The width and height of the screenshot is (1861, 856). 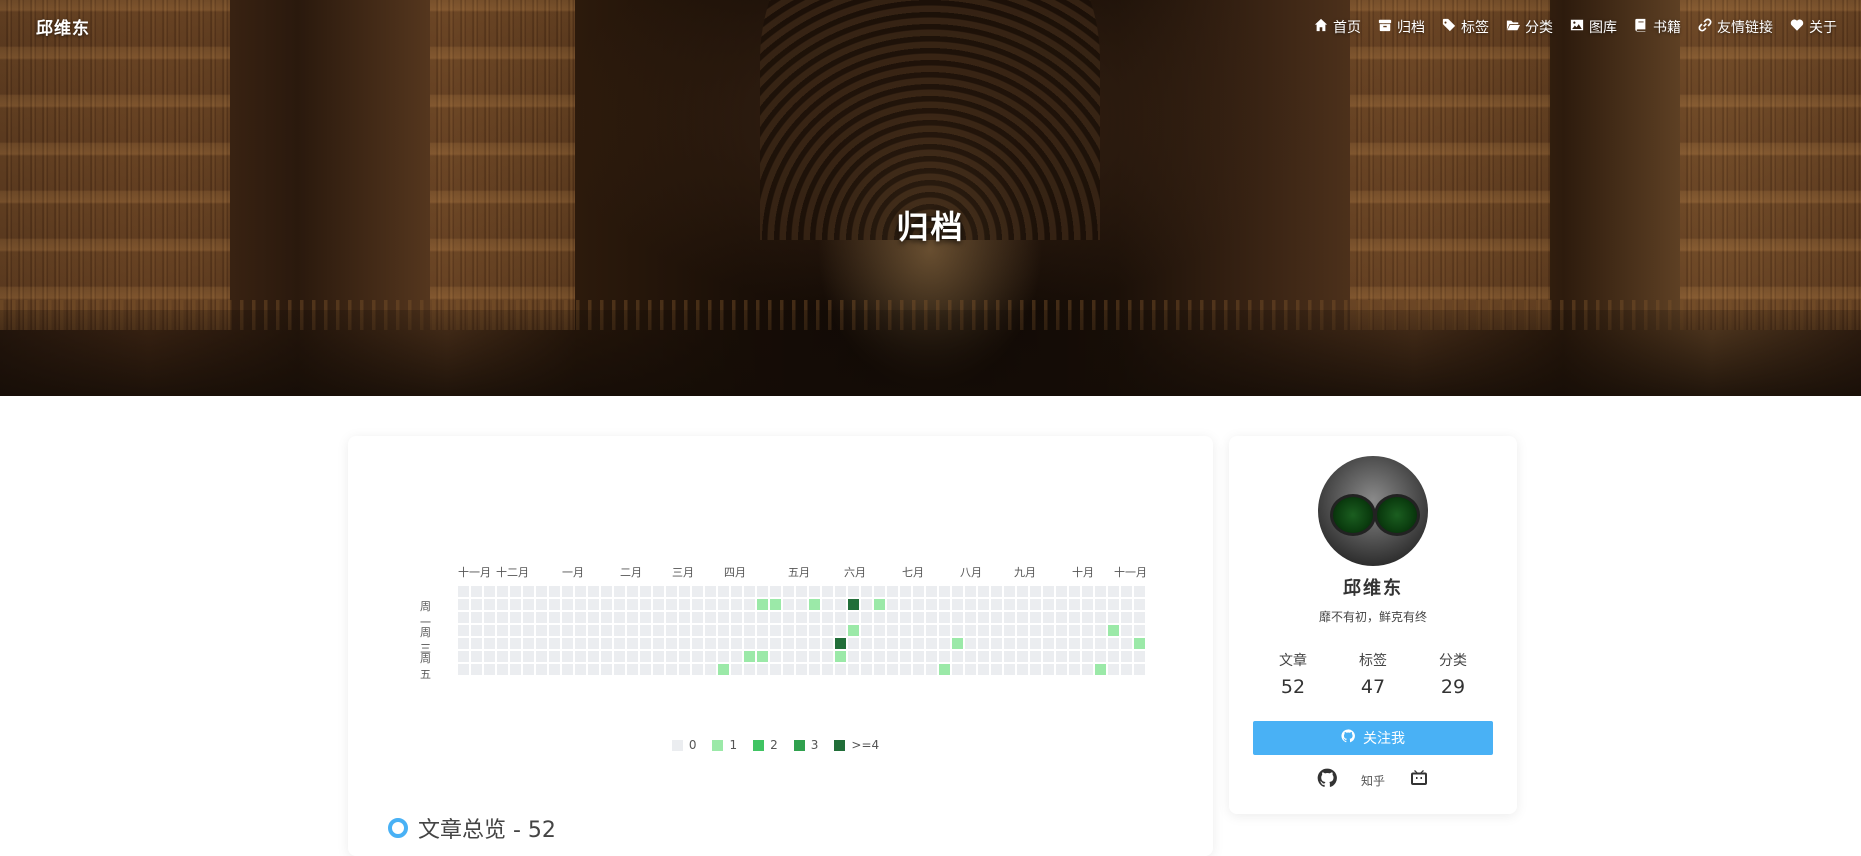 What do you see at coordinates (1373, 780) in the screenshot?
I see `zhihu-link: 知乎` at bounding box center [1373, 780].